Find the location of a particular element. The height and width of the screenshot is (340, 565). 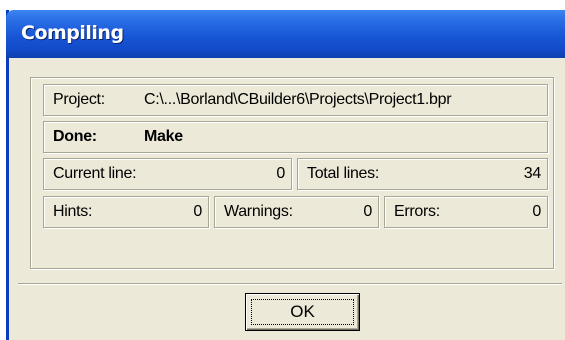

hints-panel: Hints: 0 is located at coordinates (126, 212).